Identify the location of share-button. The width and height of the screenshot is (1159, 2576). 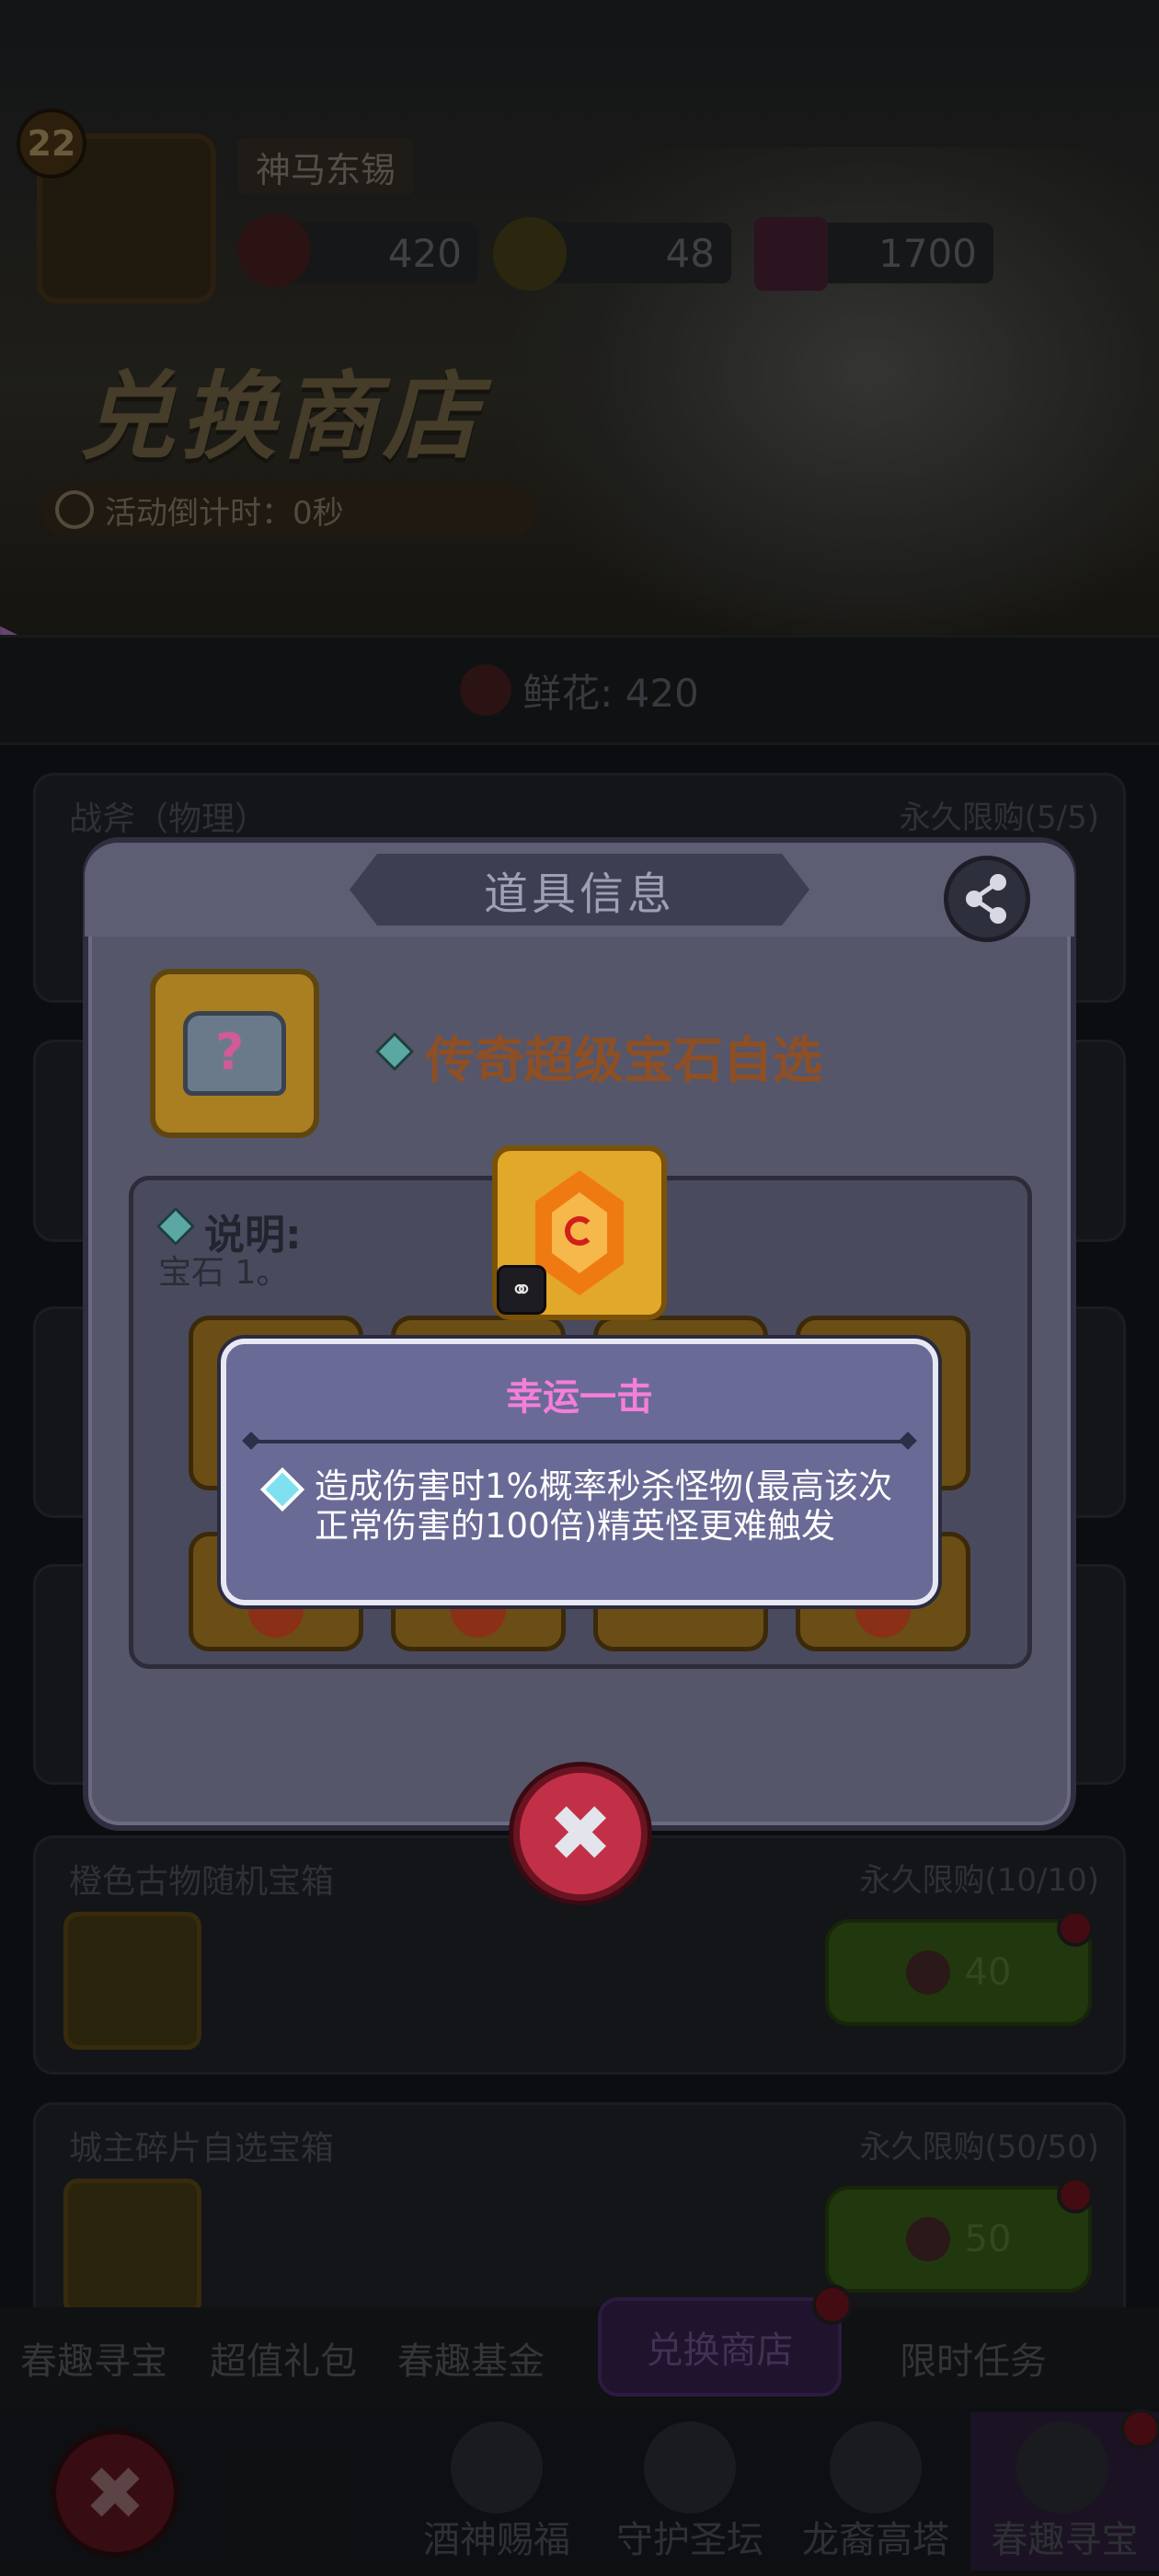
(987, 899).